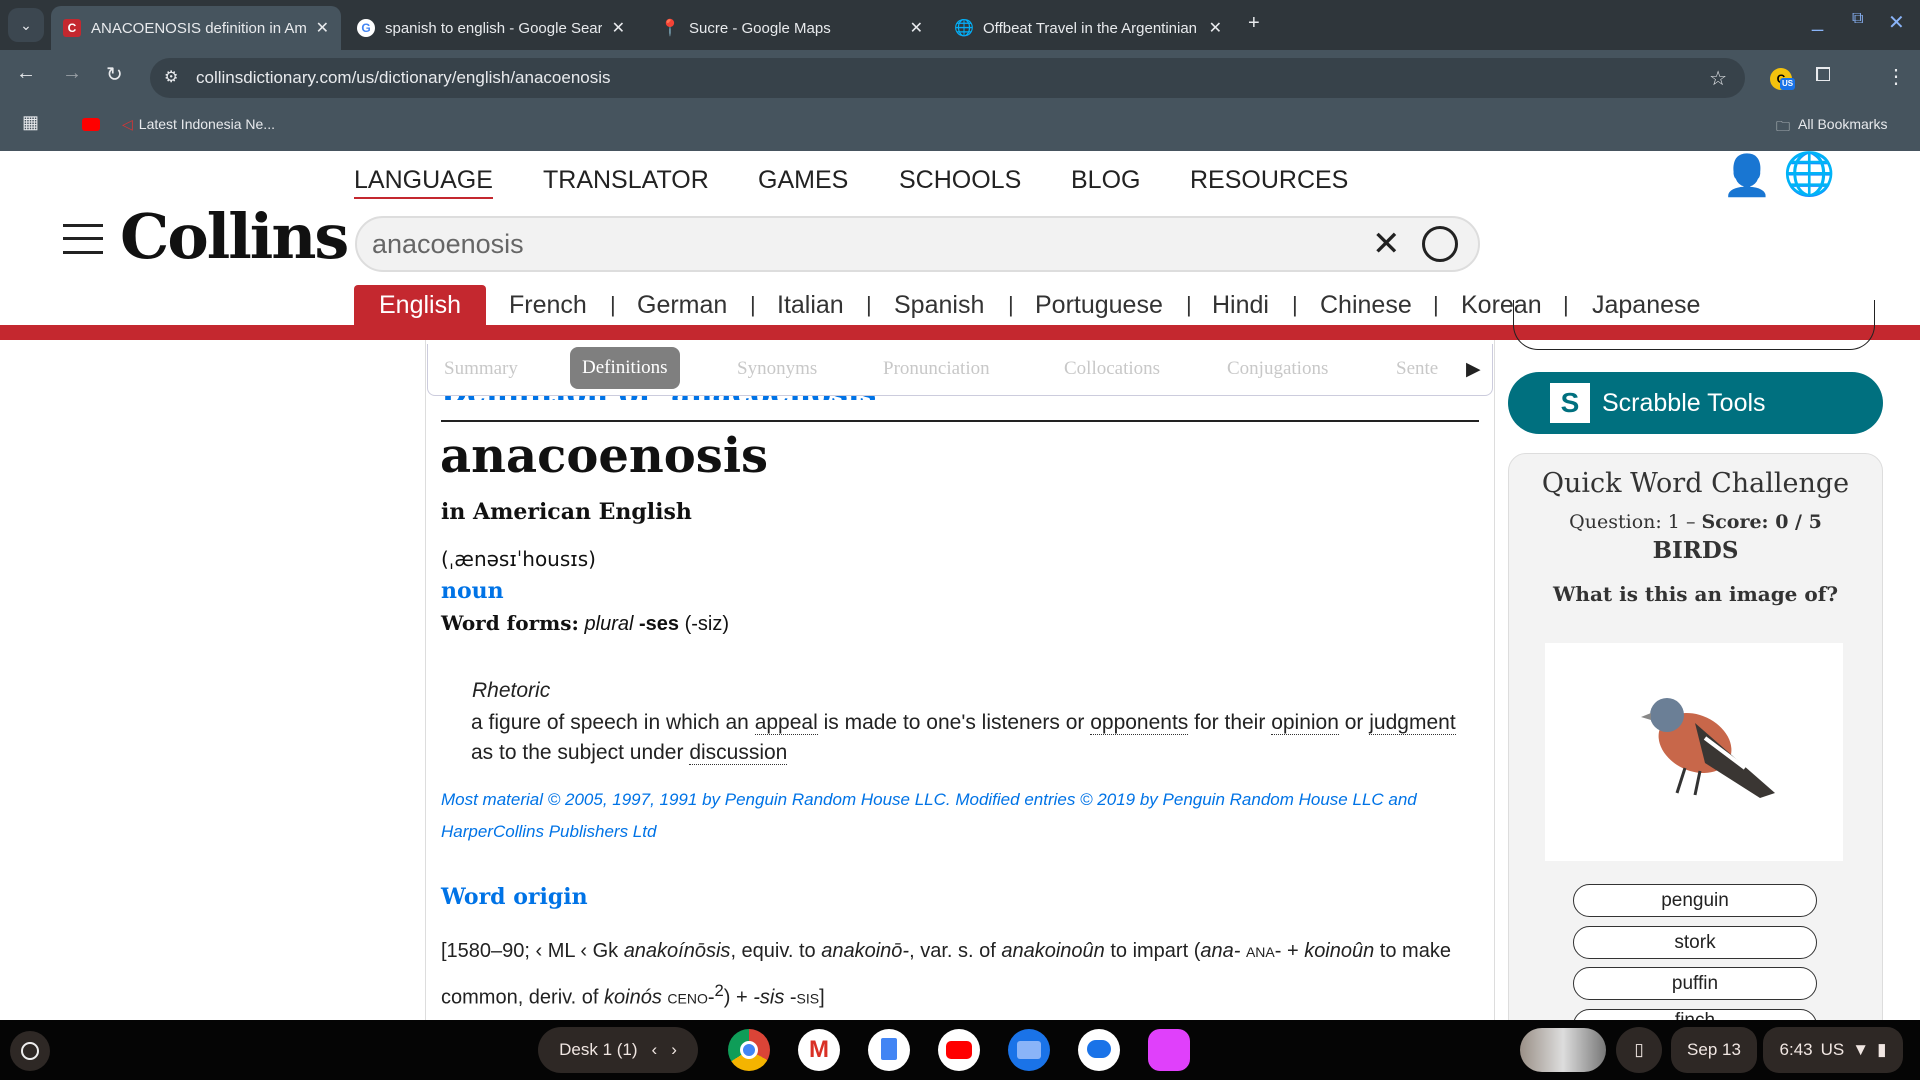 Image resolution: width=1920 pixels, height=1080 pixels. Describe the element at coordinates (1783, 79) in the screenshot. I see `extension-icon: CUS` at that location.